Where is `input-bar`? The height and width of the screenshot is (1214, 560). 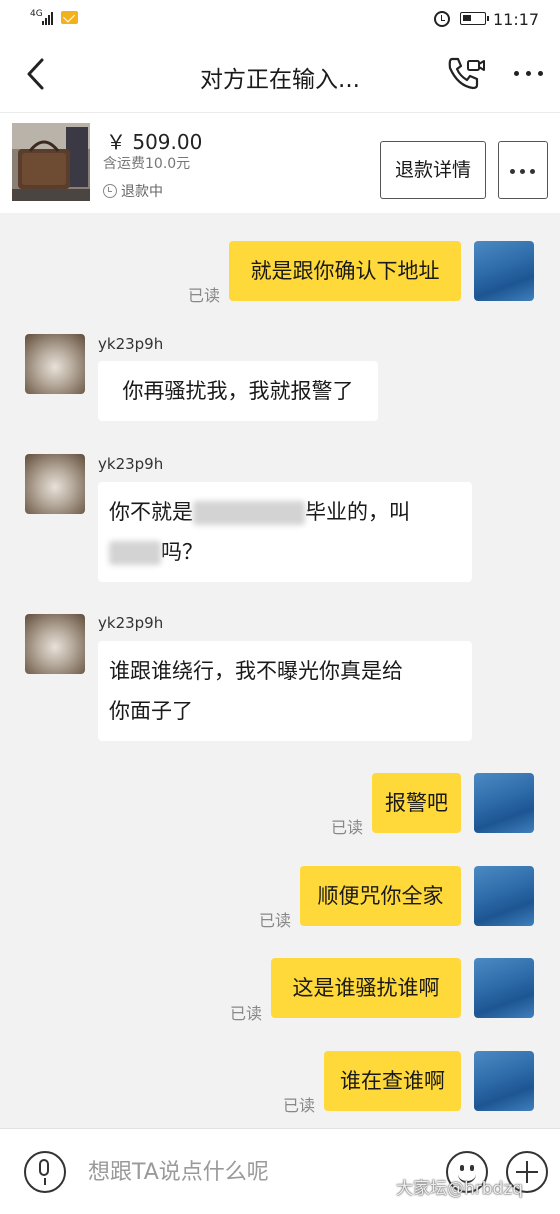
input-bar is located at coordinates (280, 1171).